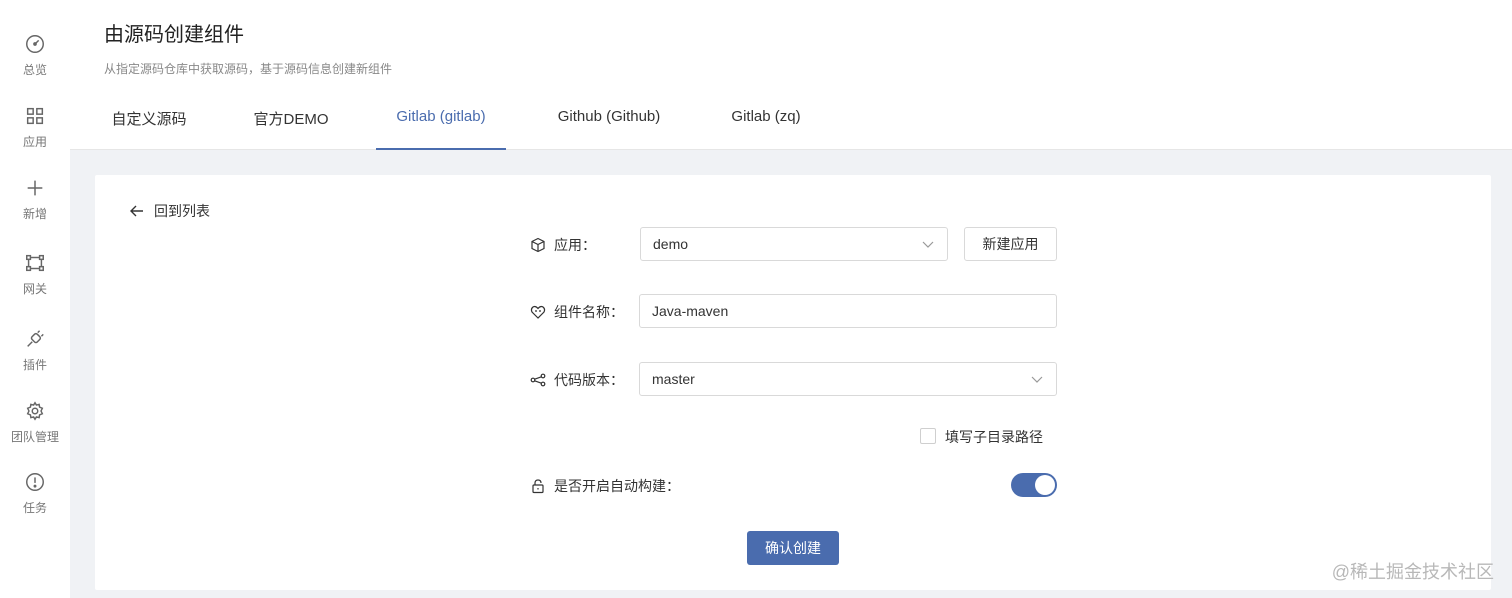 This screenshot has width=1512, height=598. Describe the element at coordinates (1412, 572) in the screenshot. I see `watermark: @稀土掘金技术社区` at that location.